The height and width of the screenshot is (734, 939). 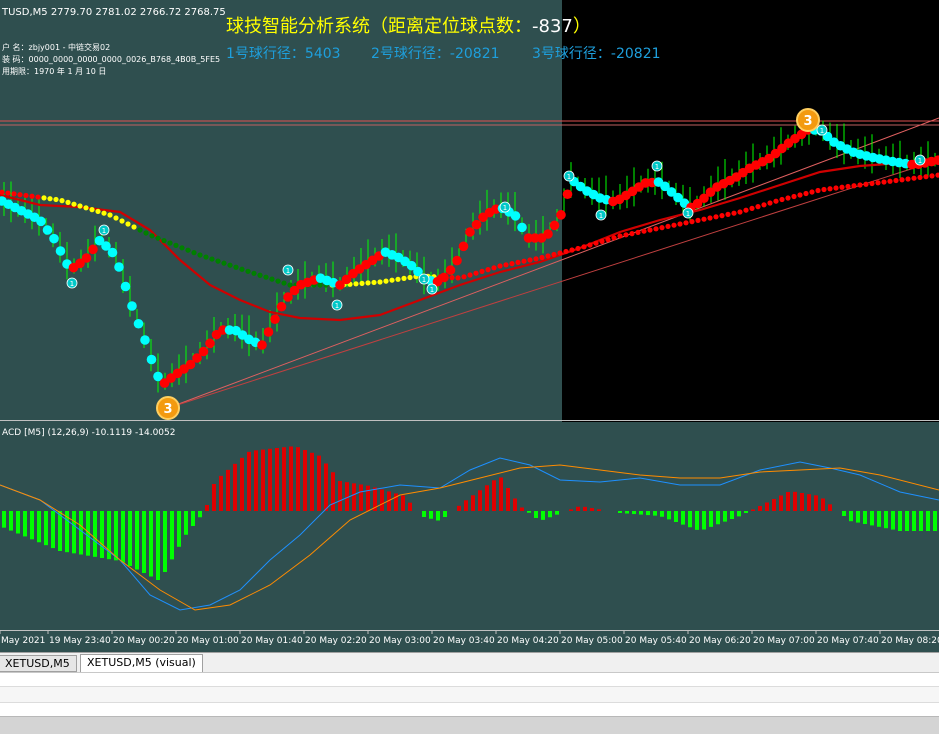 What do you see at coordinates (469, 725) in the screenshot?
I see `status-bar` at bounding box center [469, 725].